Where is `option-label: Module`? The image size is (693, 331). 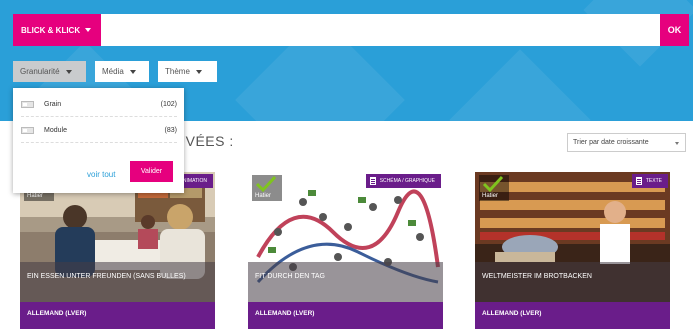 option-label: Module is located at coordinates (55, 130).